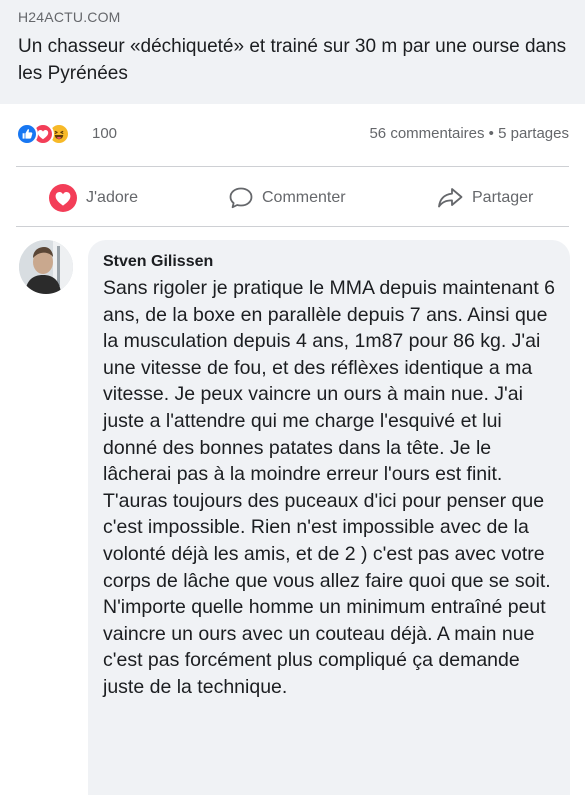 The image size is (585, 795). What do you see at coordinates (450, 198) in the screenshot?
I see `share-arrow-icon` at bounding box center [450, 198].